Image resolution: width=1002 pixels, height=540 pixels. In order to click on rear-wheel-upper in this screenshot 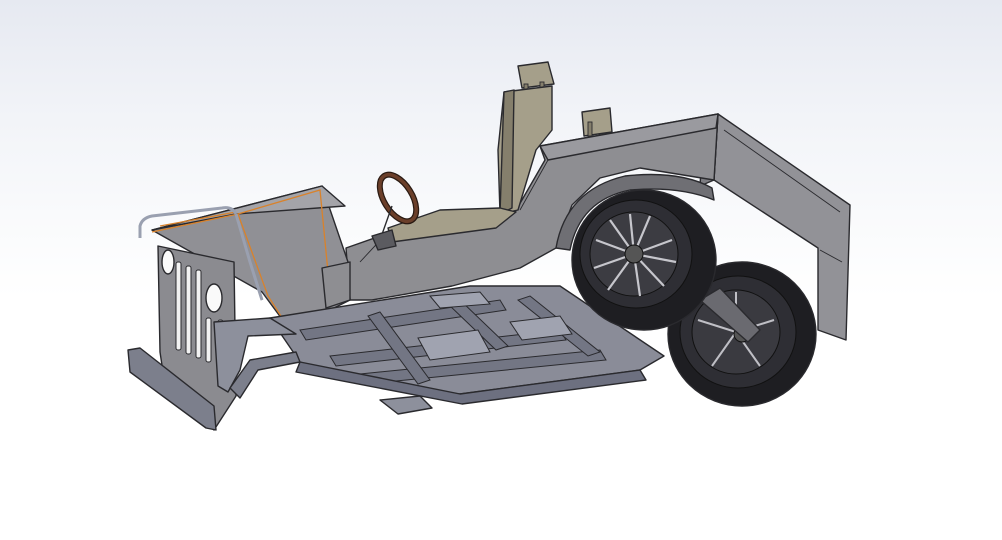, I will do `click(644, 260)`.